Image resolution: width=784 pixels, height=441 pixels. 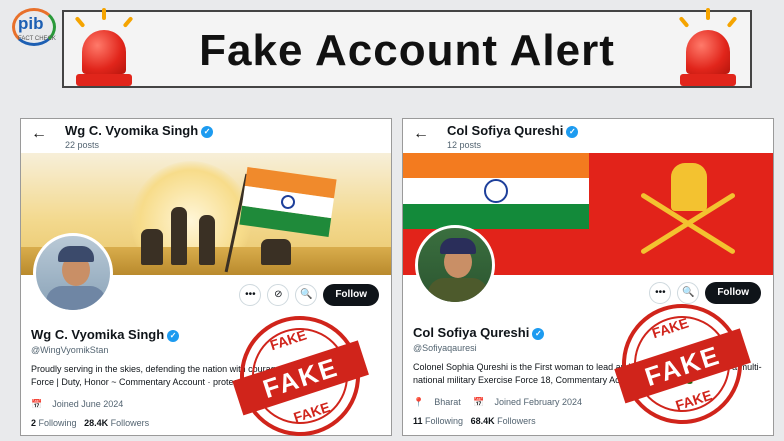 What do you see at coordinates (37, 39) in the screenshot?
I see `logo-subtext: FACT CHECK` at bounding box center [37, 39].